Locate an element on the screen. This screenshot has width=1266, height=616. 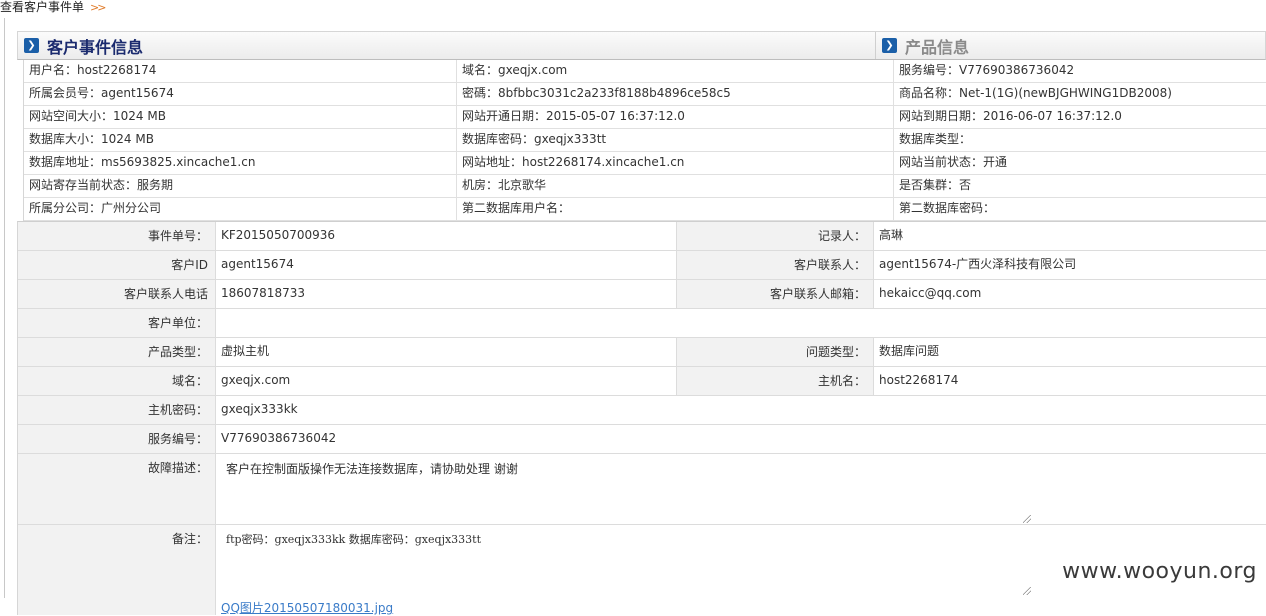
fault-text: 客户在控制面版操作无法连接数据库，请协助处理 谢谢 is located at coordinates (372, 469).